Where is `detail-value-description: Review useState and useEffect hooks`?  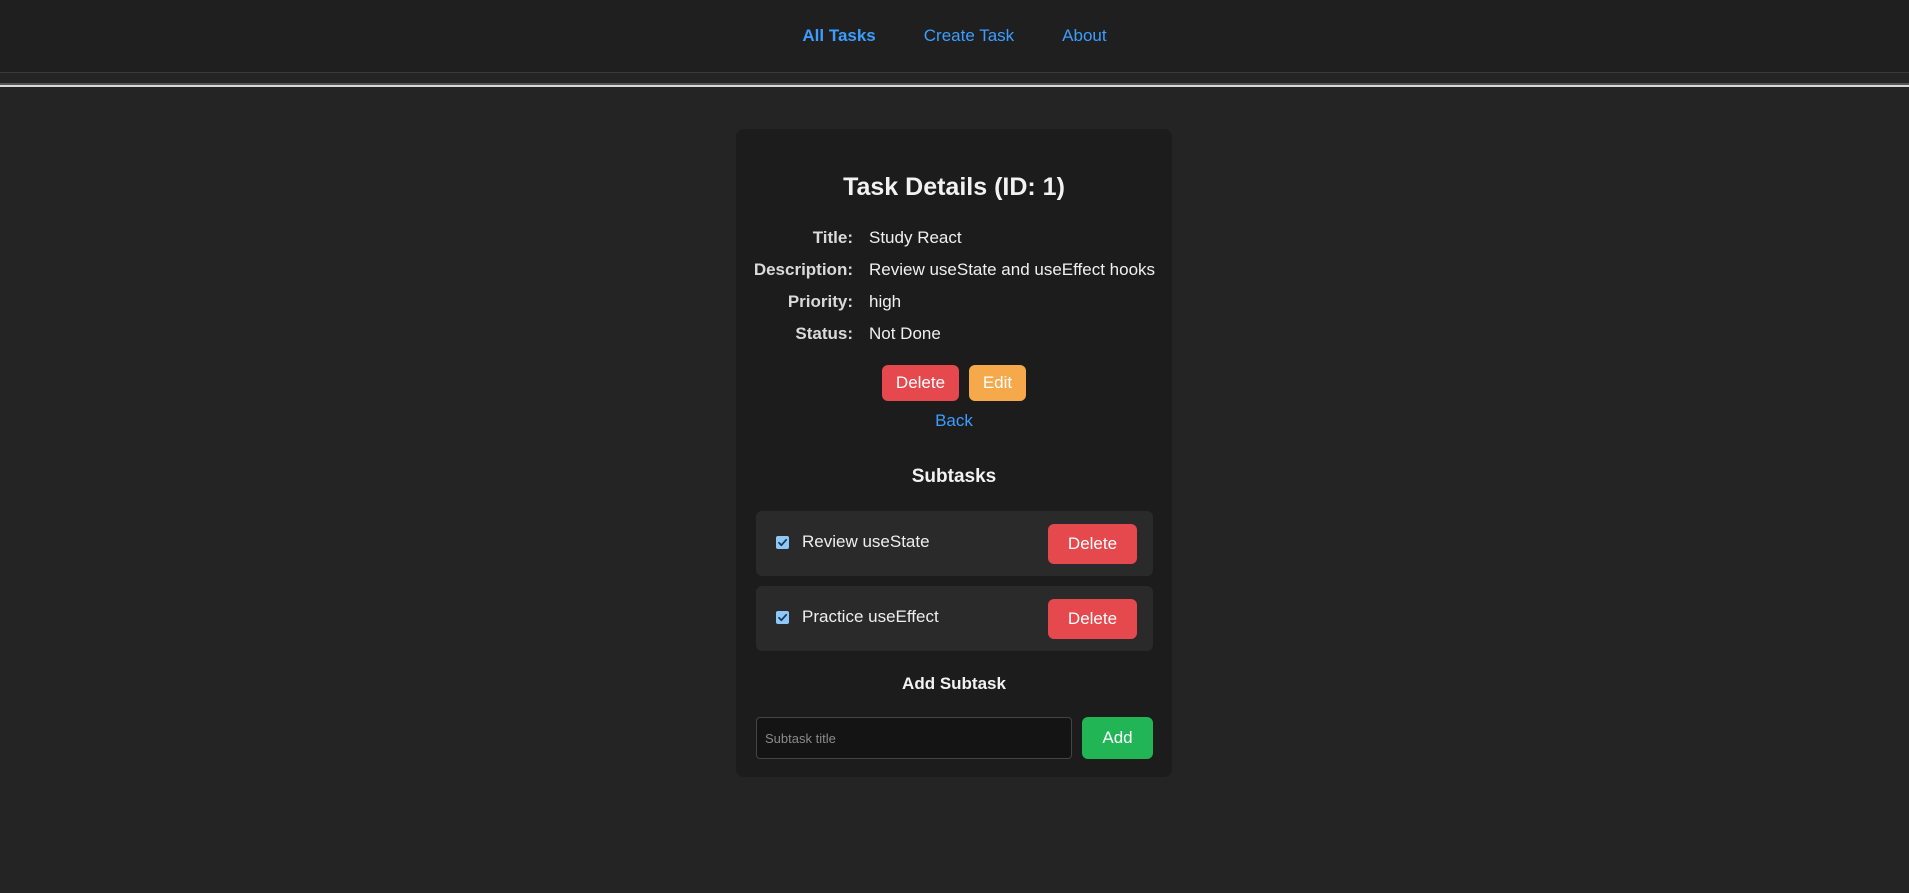
detail-value-description: Review useState and useEffect hooks is located at coordinates (1012, 269).